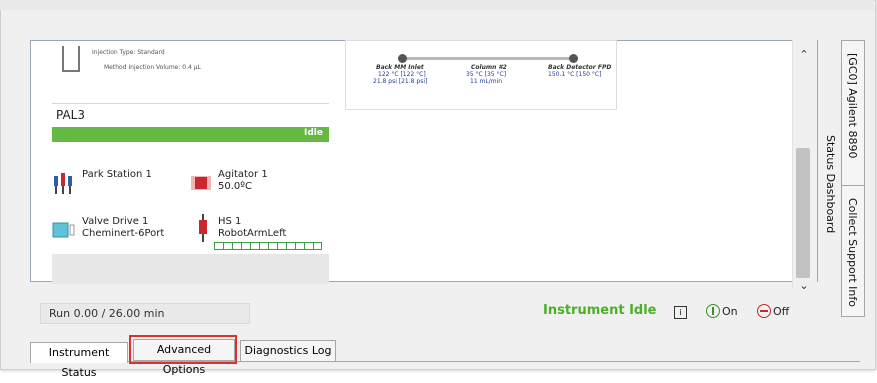  I want to click on tab-advanced-options: Advanced Options, so click(184, 357).